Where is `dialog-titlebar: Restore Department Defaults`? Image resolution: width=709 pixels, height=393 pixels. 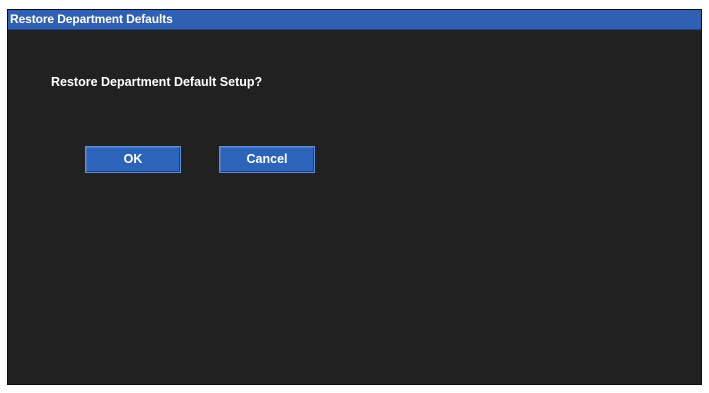 dialog-titlebar: Restore Department Defaults is located at coordinates (354, 20).